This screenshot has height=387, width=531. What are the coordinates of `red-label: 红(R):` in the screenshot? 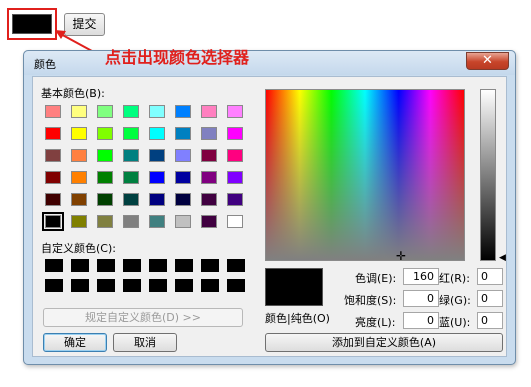 It's located at (454, 278).